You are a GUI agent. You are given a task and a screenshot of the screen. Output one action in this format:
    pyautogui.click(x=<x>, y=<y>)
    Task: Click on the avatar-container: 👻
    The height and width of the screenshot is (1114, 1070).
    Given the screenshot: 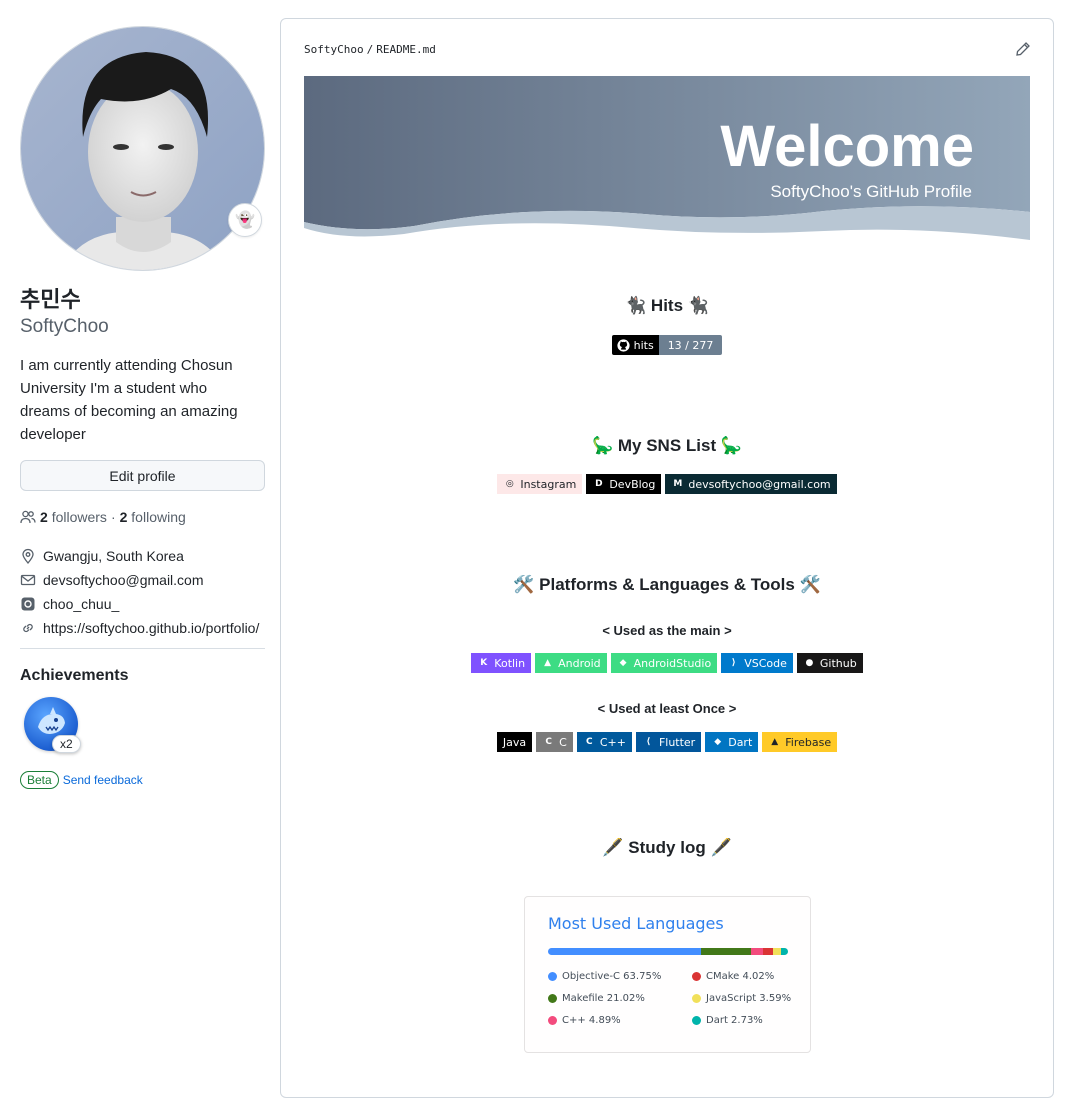 What is the action you would take?
    pyautogui.click(x=142, y=148)
    